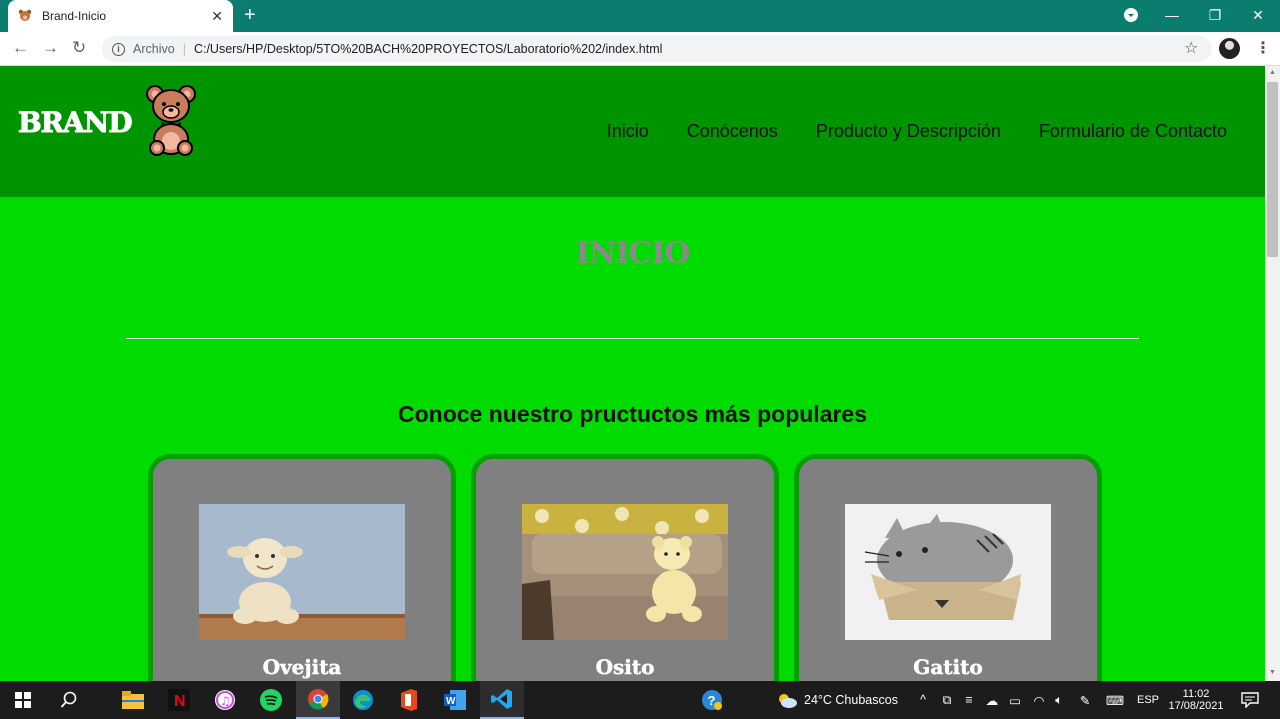 This screenshot has width=1280, height=719. Describe the element at coordinates (856, 700) in the screenshot. I see `weather-text: 24°C Chubascos` at that location.